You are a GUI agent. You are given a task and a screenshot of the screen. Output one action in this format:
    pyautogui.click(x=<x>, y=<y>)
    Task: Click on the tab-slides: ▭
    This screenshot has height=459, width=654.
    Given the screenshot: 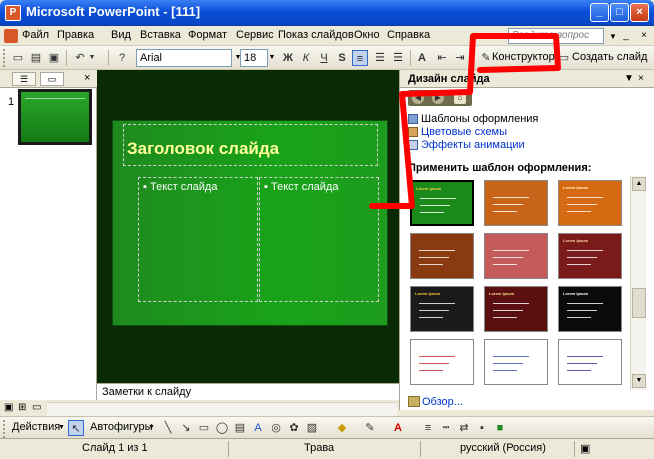 What is the action you would take?
    pyautogui.click(x=52, y=79)
    